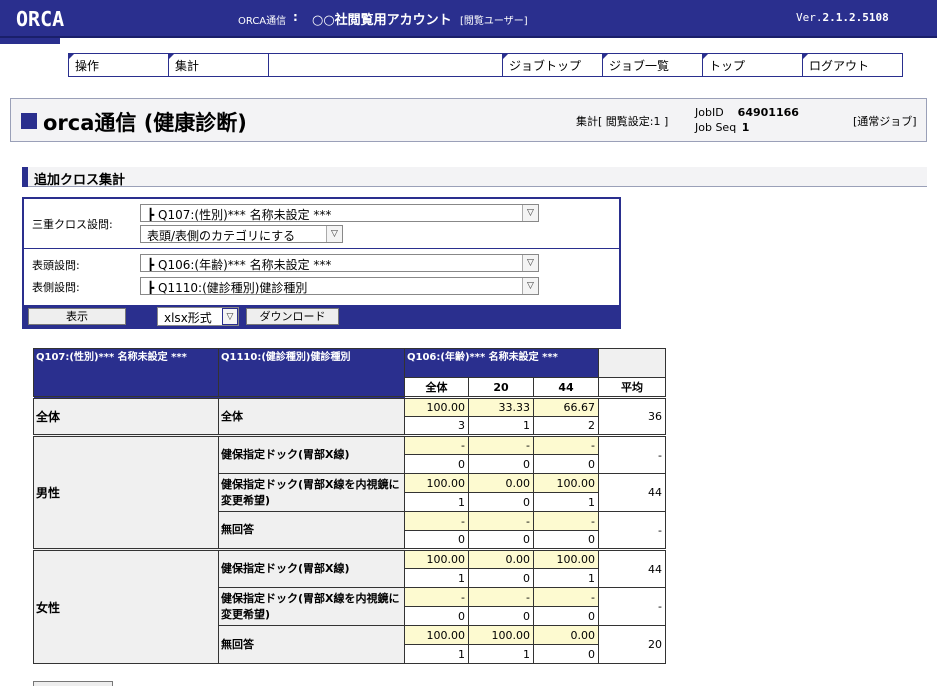 The image size is (937, 686). What do you see at coordinates (885, 121) in the screenshot?
I see `job-type: [通常ジョブ]` at bounding box center [885, 121].